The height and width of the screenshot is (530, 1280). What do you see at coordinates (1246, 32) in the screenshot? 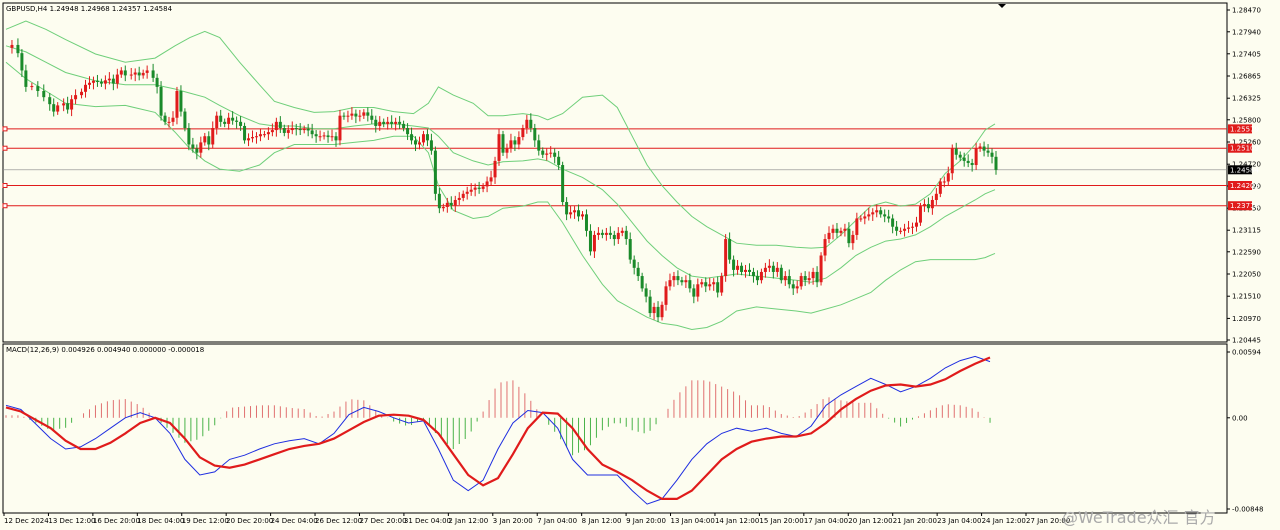
I see `price-axis-label: 1.27940` at bounding box center [1246, 32].